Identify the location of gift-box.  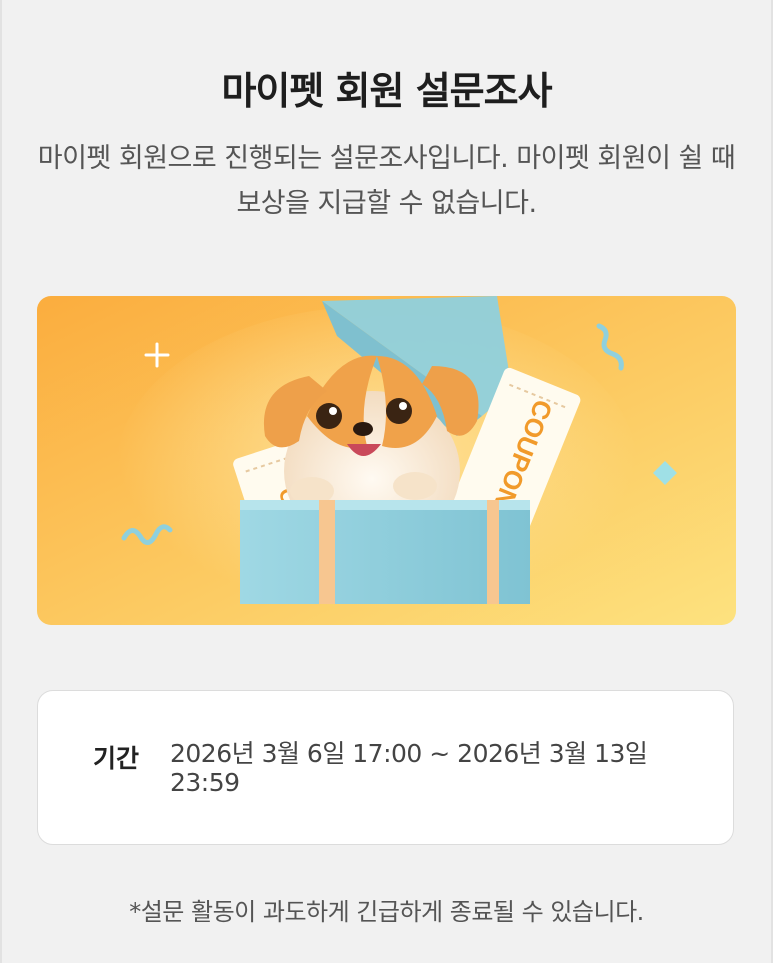
(385, 552).